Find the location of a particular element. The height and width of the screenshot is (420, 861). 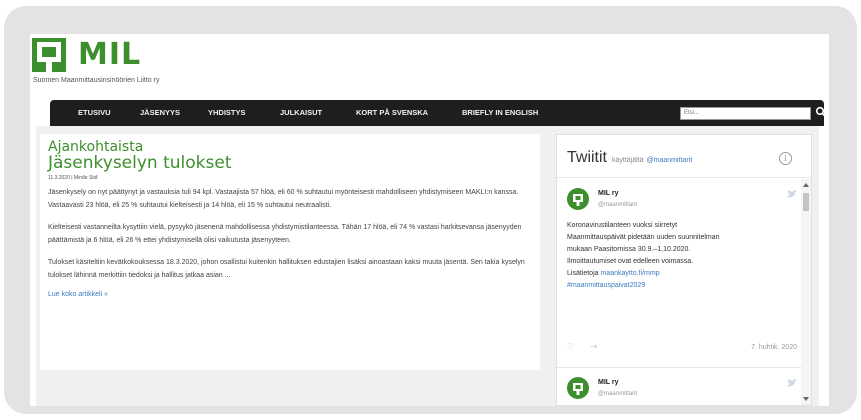

twitter-scrollbar is located at coordinates (806, 292).